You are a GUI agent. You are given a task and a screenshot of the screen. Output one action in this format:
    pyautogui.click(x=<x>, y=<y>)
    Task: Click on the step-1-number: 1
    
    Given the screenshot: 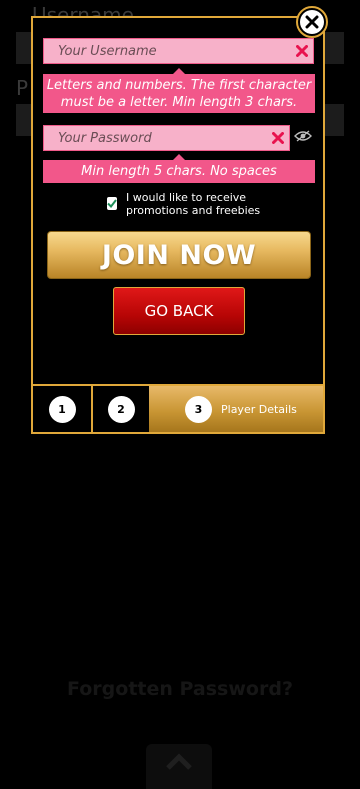 What is the action you would take?
    pyautogui.click(x=62, y=409)
    